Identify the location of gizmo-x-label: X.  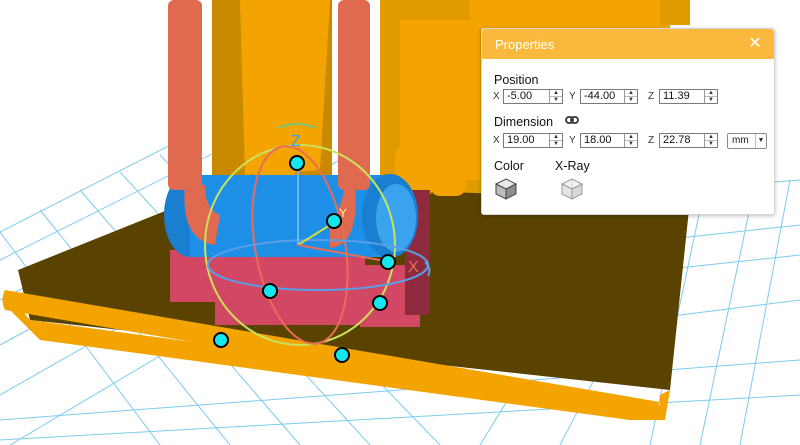
(413, 267).